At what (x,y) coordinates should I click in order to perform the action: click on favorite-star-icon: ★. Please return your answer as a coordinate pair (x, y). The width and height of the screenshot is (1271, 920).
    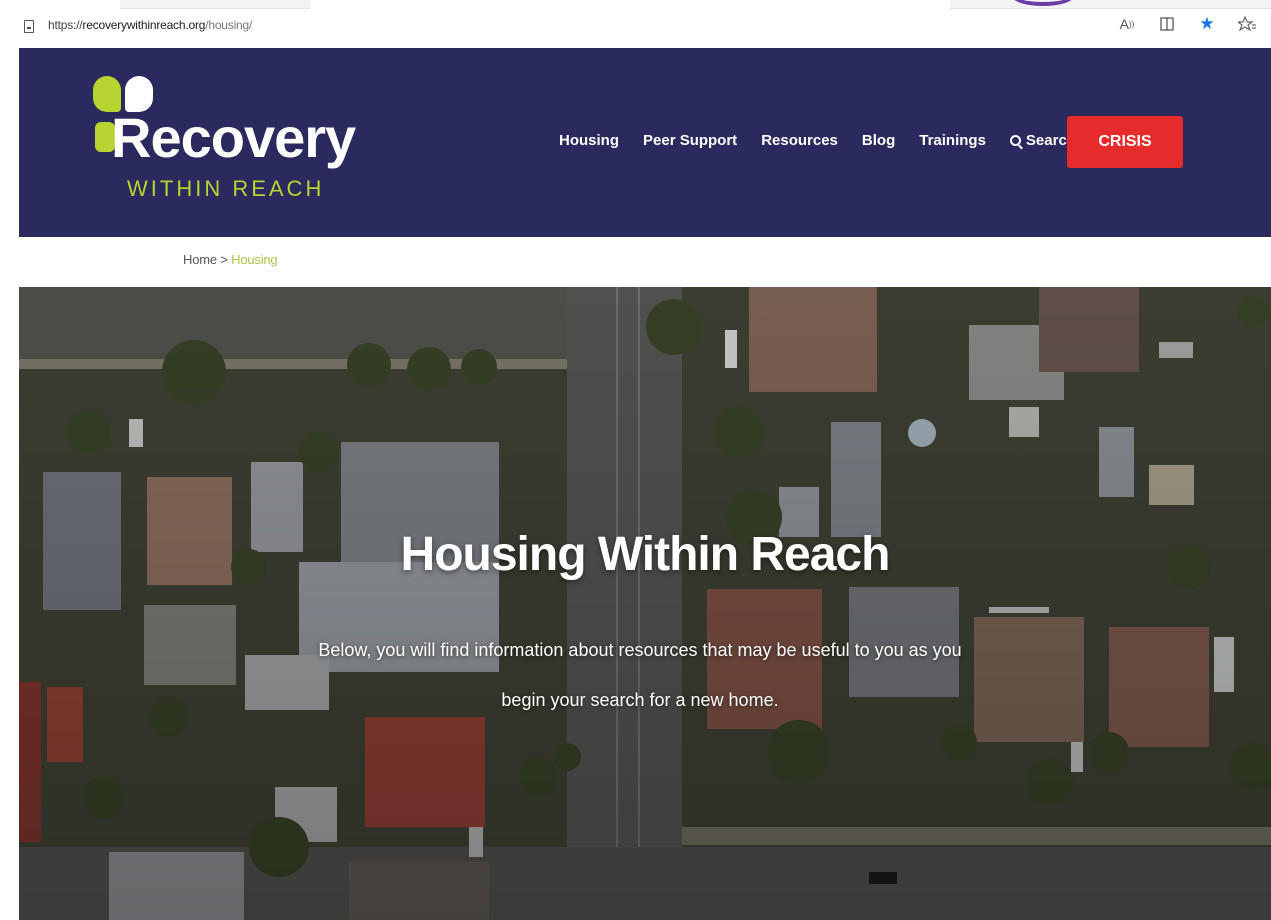
    Looking at the image, I should click on (1207, 24).